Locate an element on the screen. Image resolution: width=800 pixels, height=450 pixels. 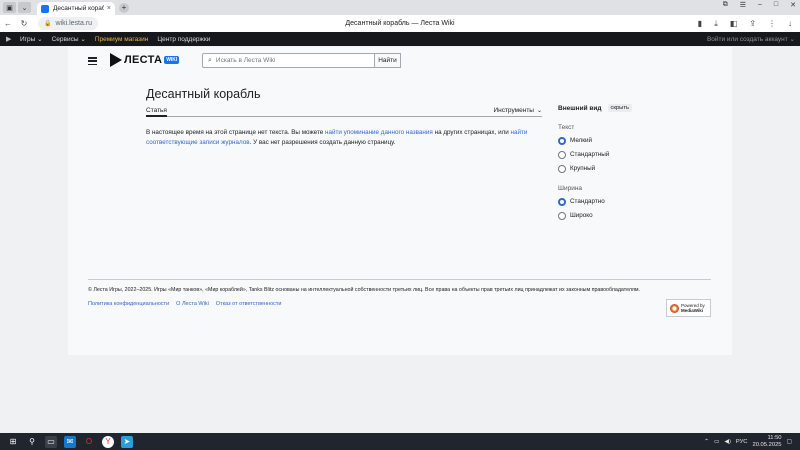
system-tray: ⌃ ▭ ◀) РУС 11:50 20.05.2025 ▢ is located at coordinates (748, 441).